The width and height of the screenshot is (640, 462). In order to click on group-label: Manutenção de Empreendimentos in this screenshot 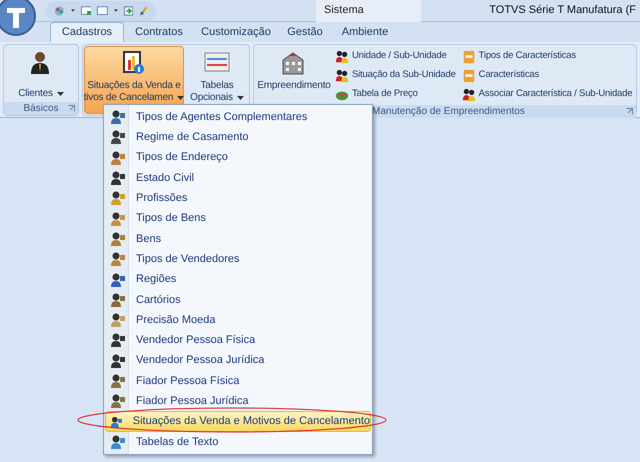, I will do `click(448, 112)`.